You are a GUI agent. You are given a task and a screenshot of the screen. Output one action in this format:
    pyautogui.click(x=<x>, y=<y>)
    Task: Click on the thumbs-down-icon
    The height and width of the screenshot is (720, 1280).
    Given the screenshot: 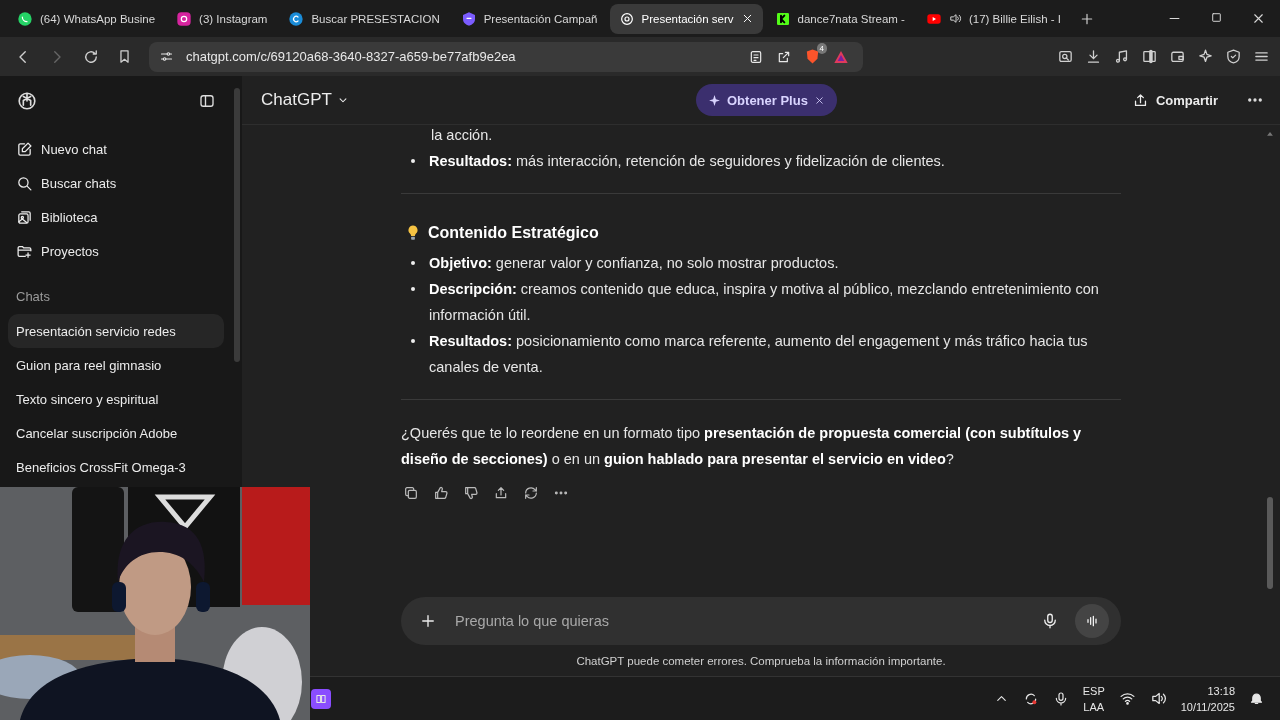 What is the action you would take?
    pyautogui.click(x=471, y=493)
    